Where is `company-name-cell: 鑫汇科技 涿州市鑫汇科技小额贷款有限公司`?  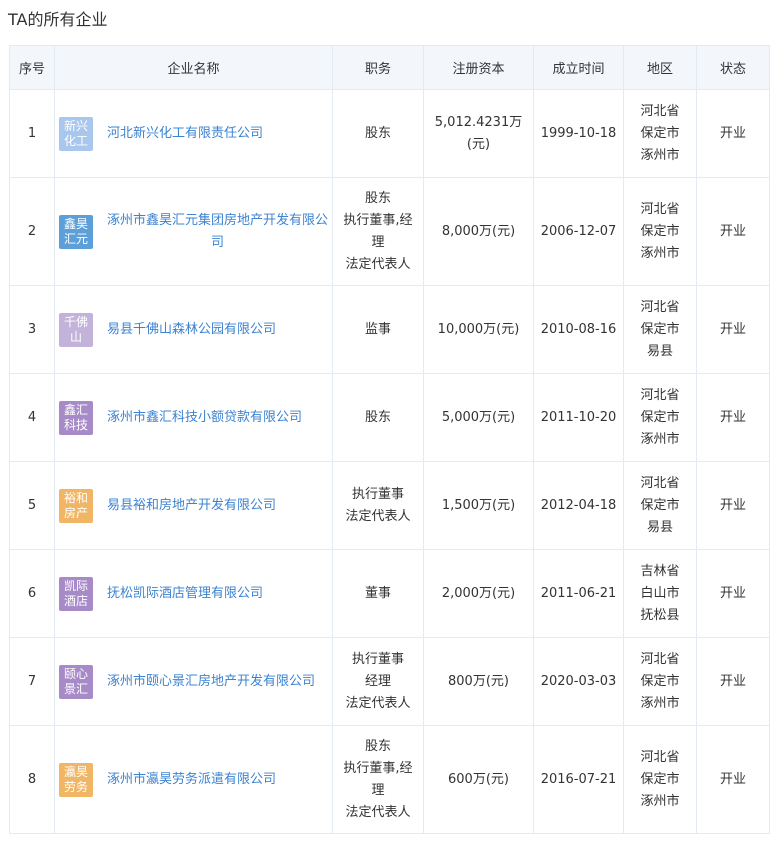 company-name-cell: 鑫汇科技 涿州市鑫汇科技小额贷款有限公司 is located at coordinates (193, 417).